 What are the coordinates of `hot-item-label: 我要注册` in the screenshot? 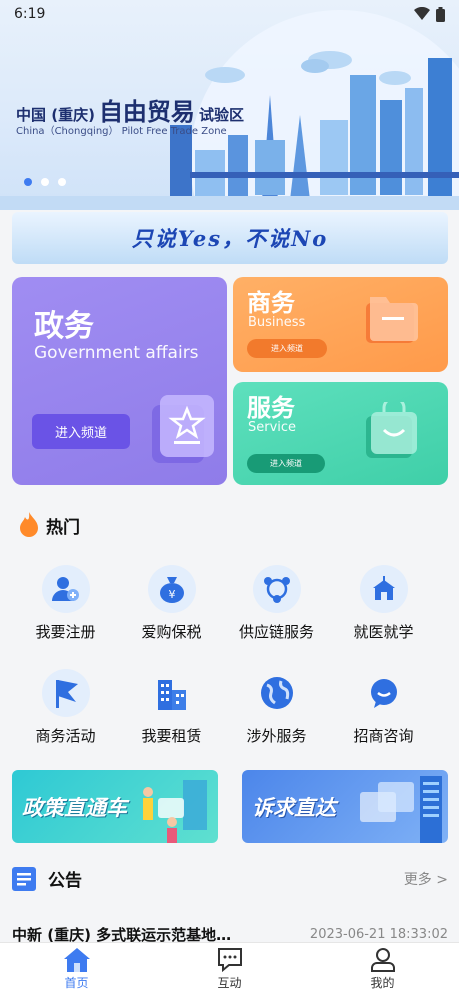 It's located at (65, 632).